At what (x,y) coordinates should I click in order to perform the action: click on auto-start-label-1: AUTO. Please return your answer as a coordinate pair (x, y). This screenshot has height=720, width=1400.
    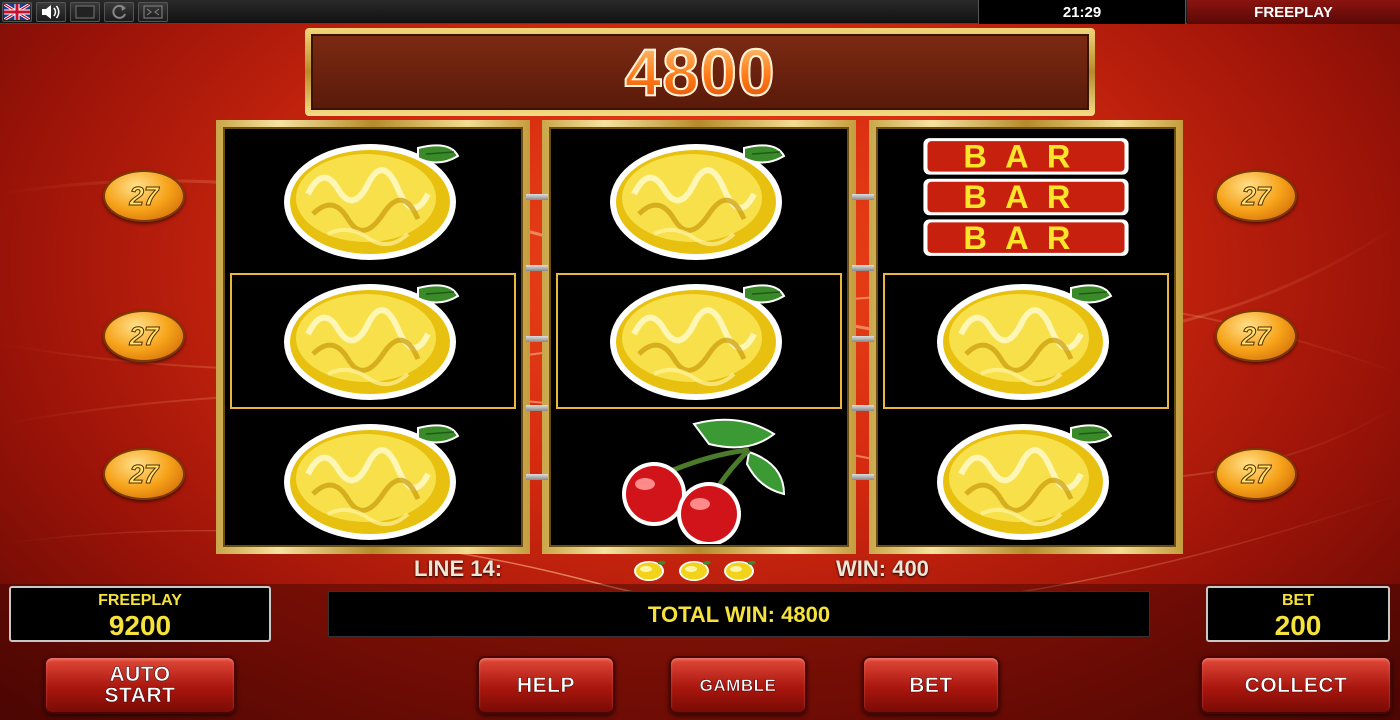
    Looking at the image, I should click on (140, 674).